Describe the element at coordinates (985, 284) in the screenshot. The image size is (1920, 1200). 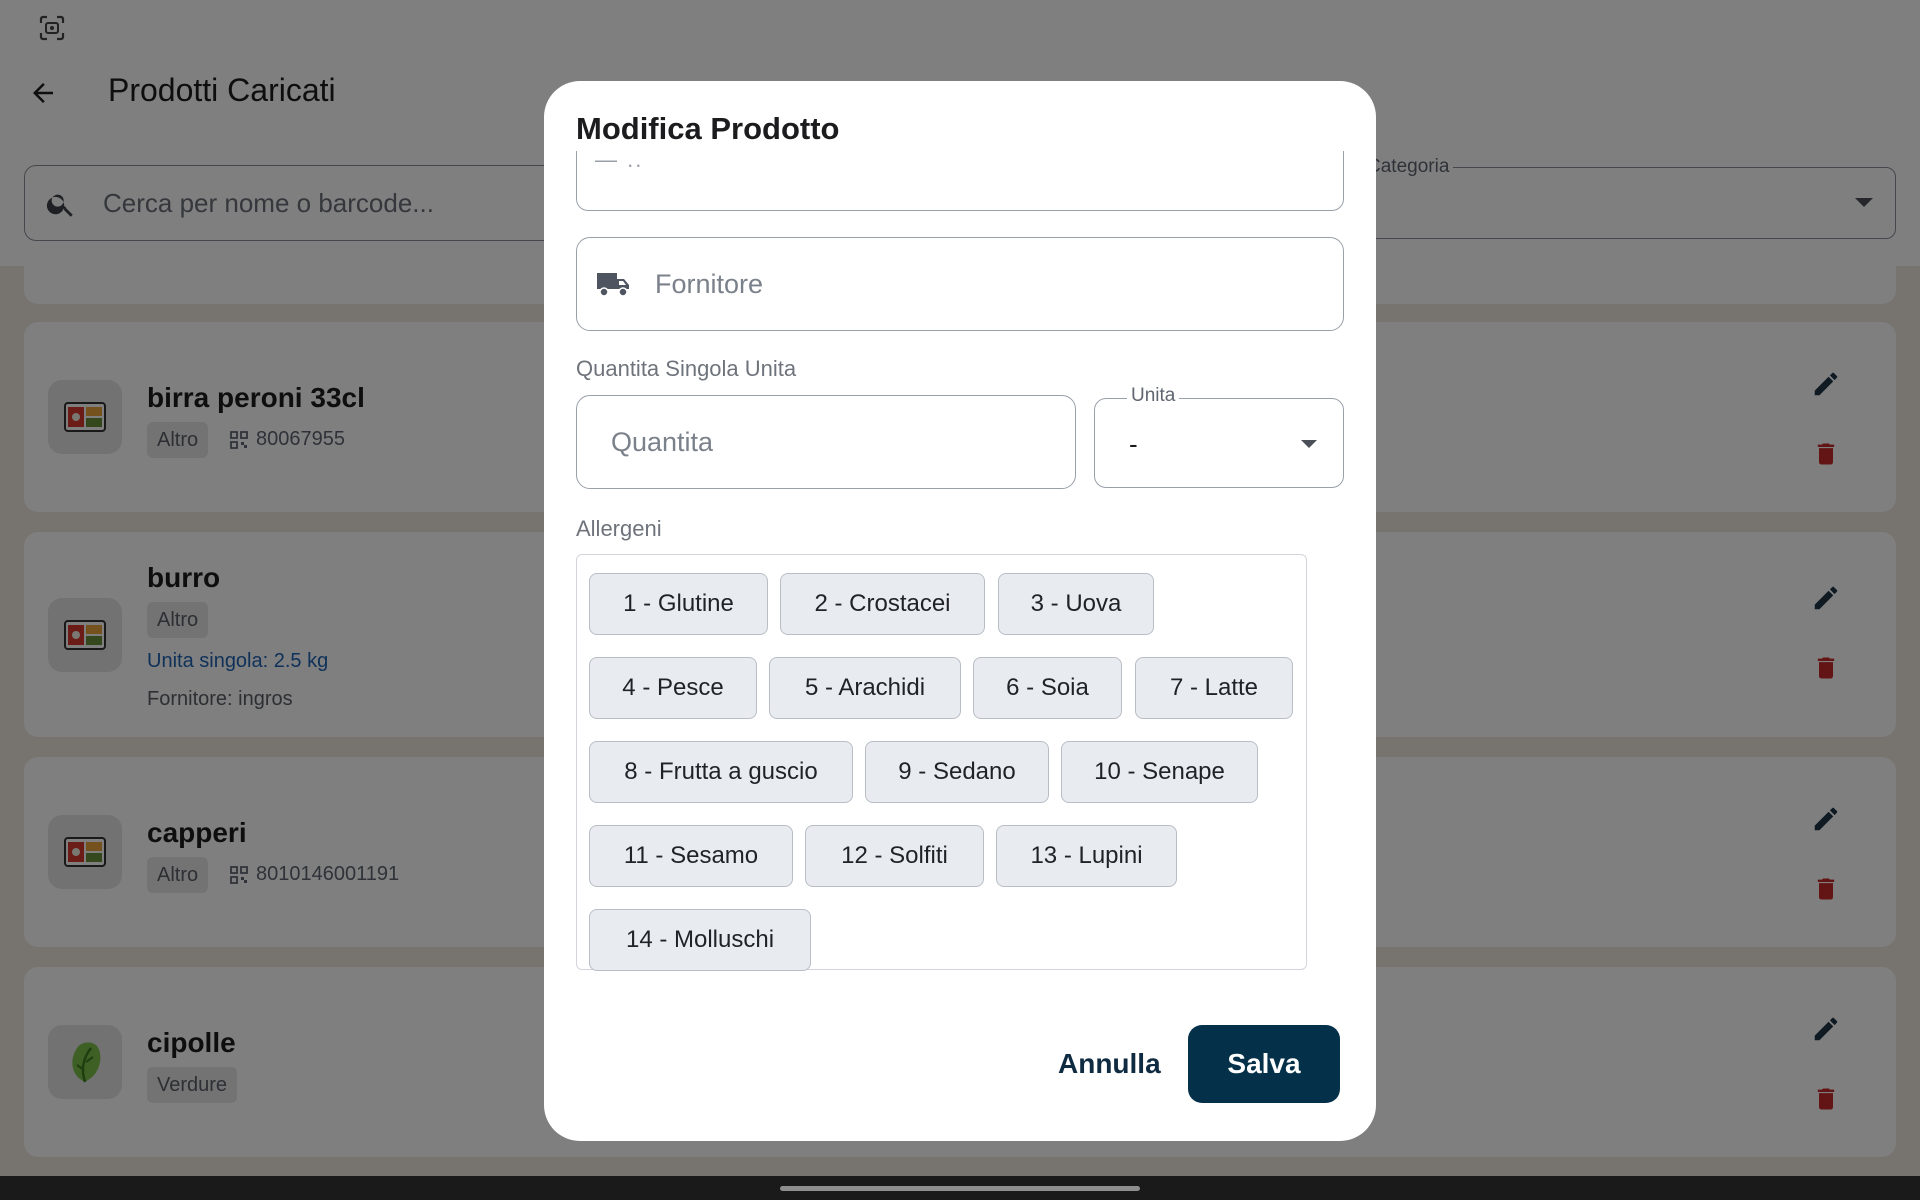
I see `supplier-input` at that location.